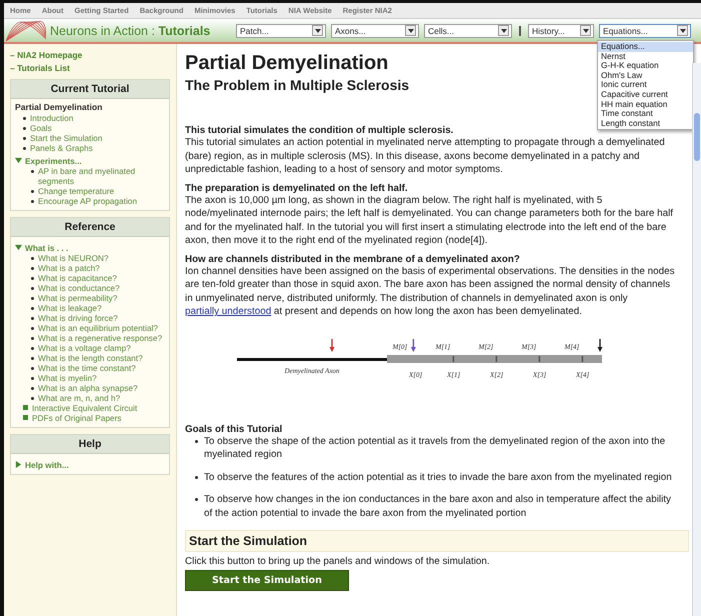 The height and width of the screenshot is (616, 701). I want to click on sidebar-item: Encourage AP propagation, so click(94, 201).